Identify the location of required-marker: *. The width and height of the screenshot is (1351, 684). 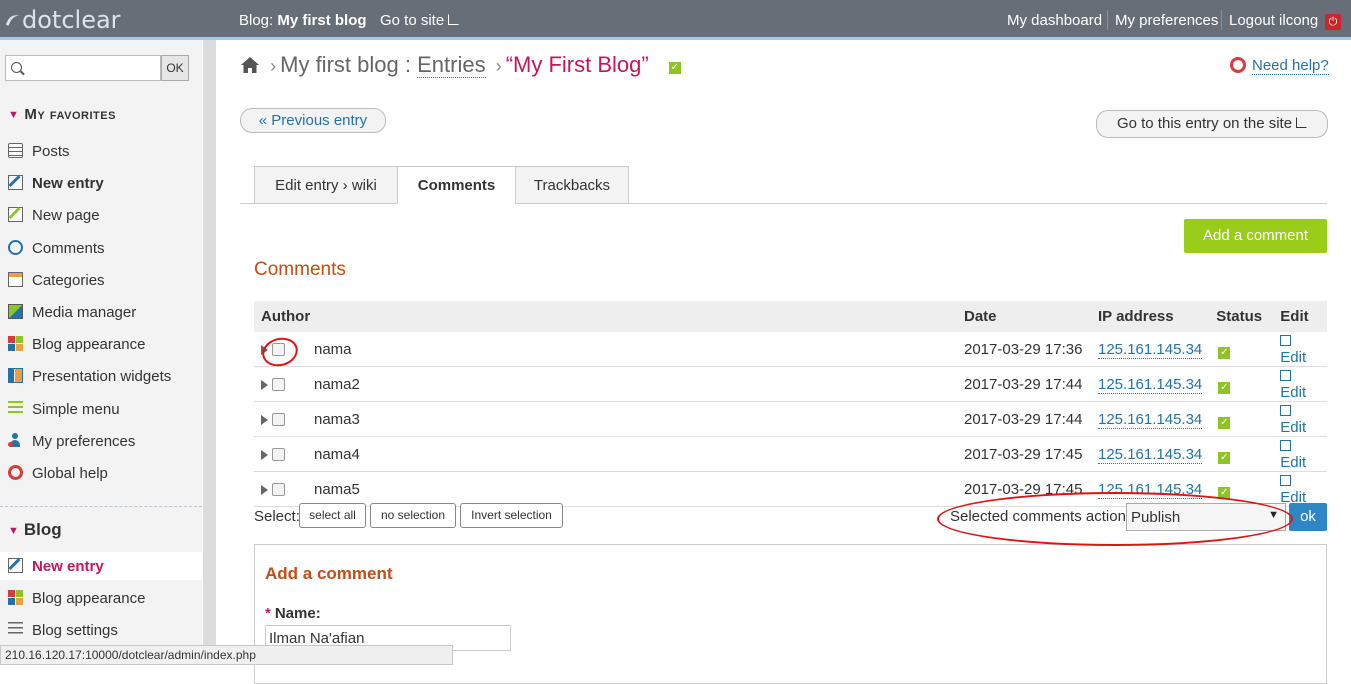
(268, 613).